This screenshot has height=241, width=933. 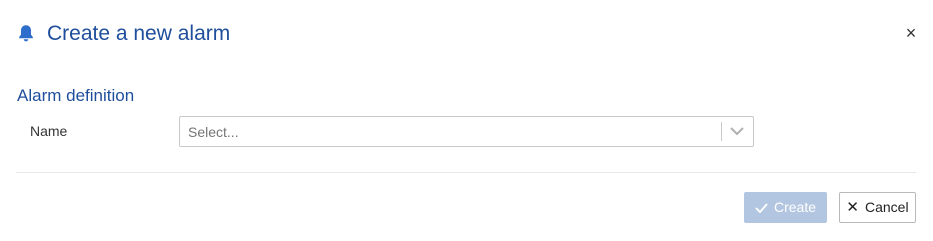 I want to click on dialog-title: Create a new alarm, so click(x=139, y=33).